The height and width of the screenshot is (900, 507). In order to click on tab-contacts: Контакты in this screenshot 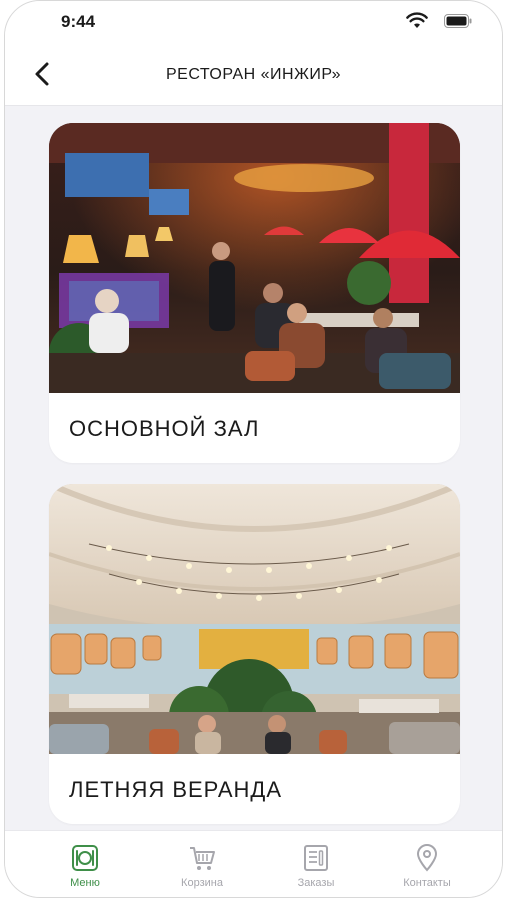, I will do `click(427, 864)`.